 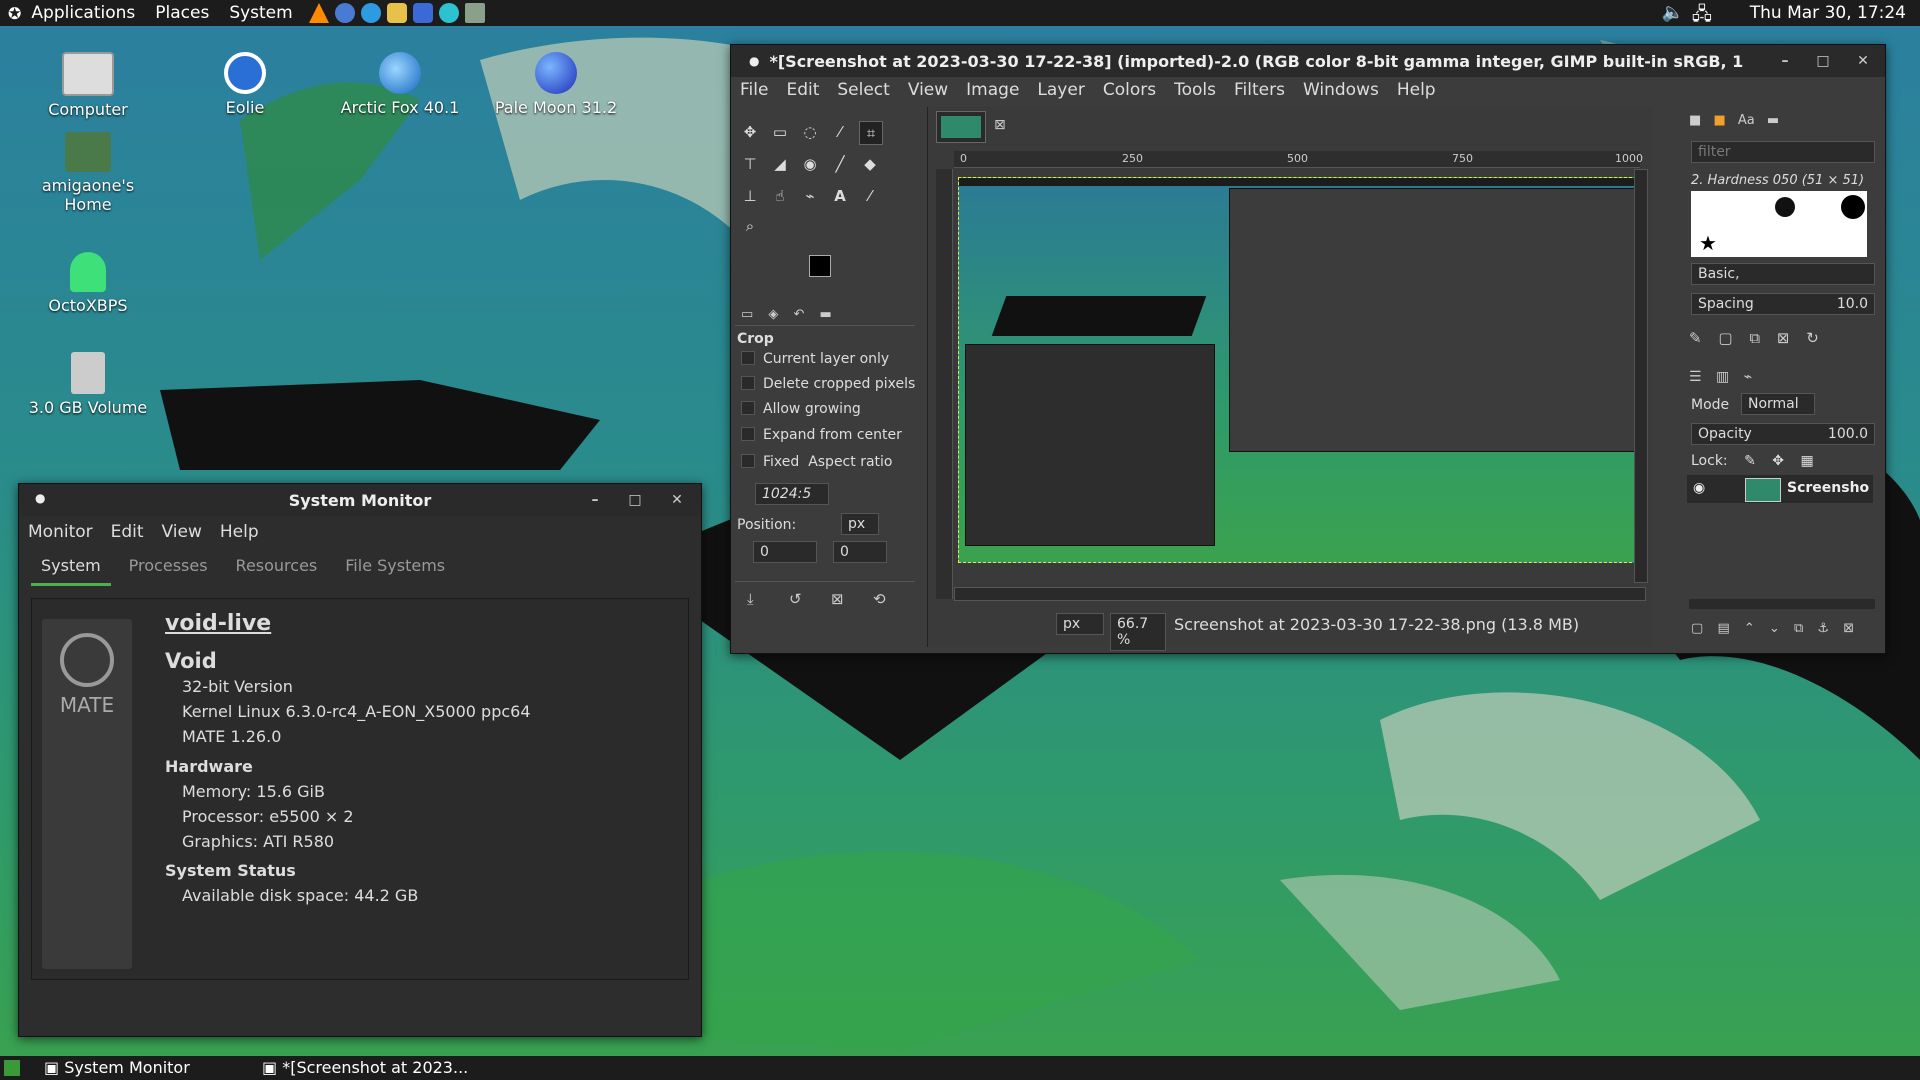 I want to click on vlc-launcher-icon, so click(x=318, y=13).